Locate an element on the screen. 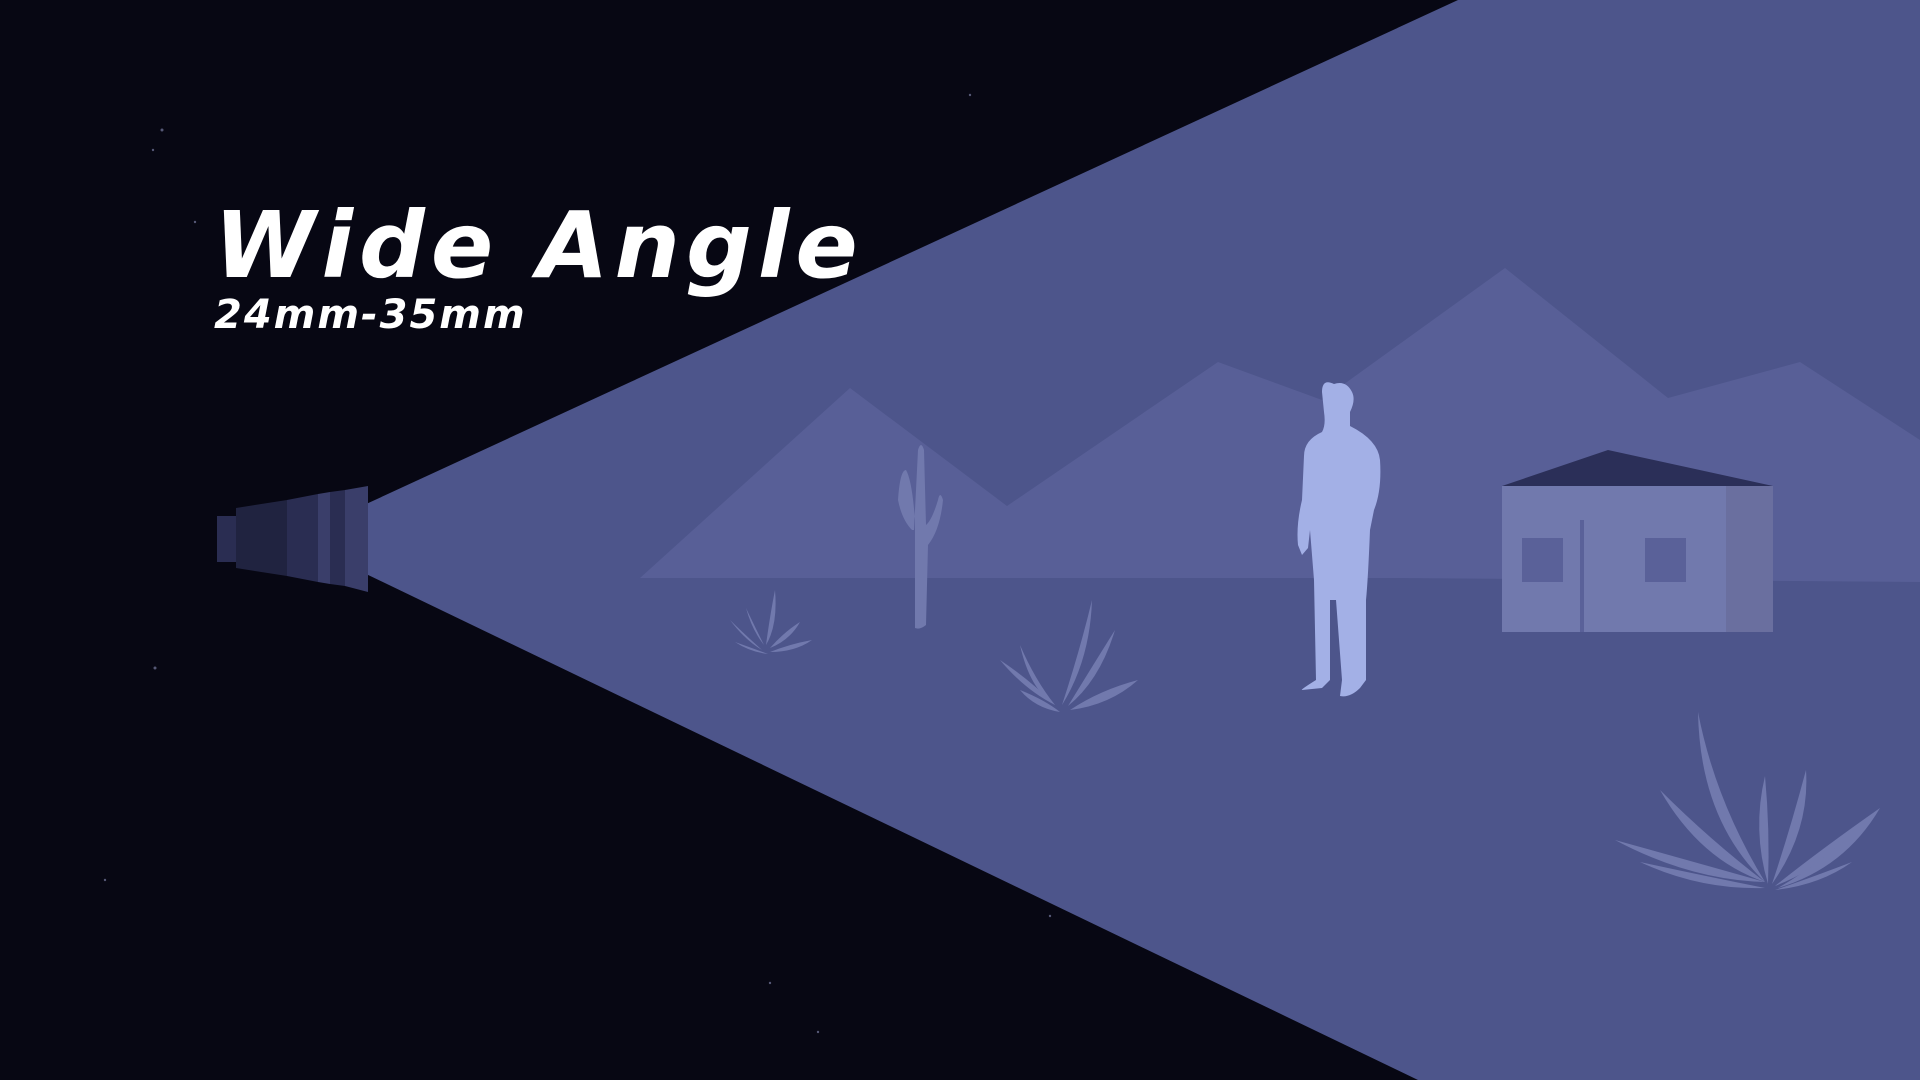 The width and height of the screenshot is (1920, 1080). house-window-right is located at coordinates (1665, 560).